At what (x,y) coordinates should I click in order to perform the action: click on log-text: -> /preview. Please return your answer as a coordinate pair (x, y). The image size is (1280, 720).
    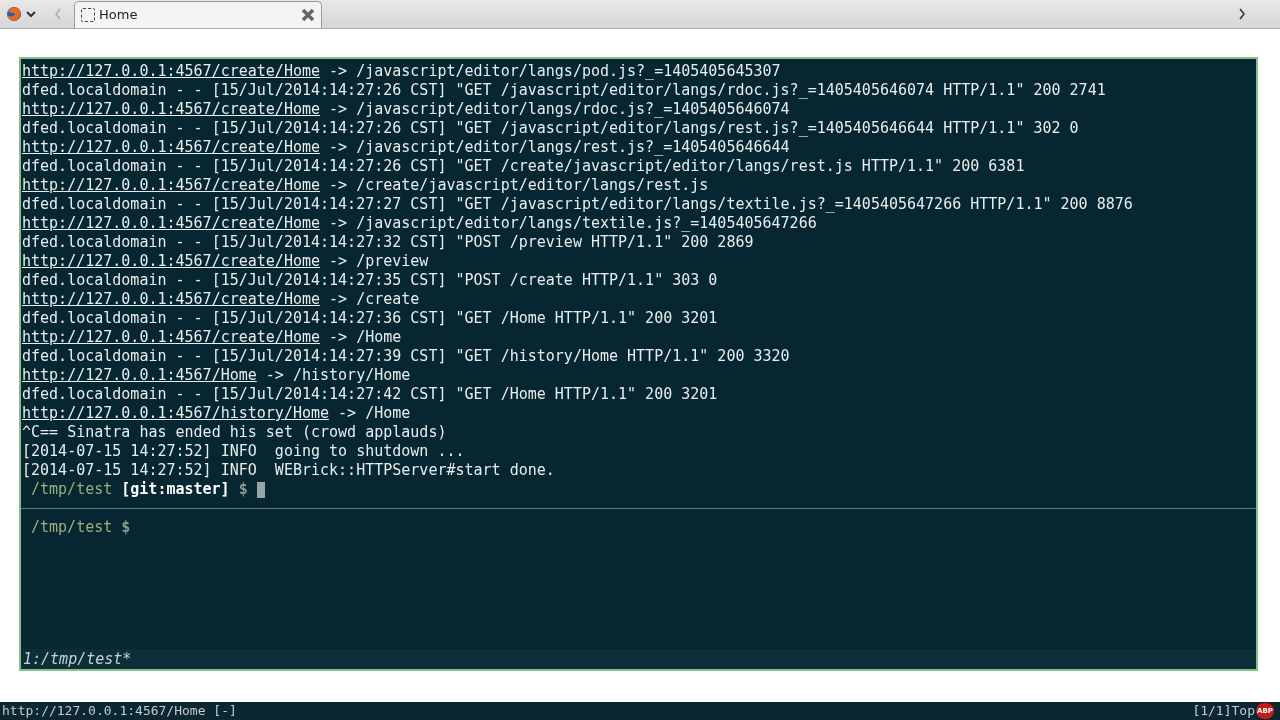
    Looking at the image, I should click on (378, 262).